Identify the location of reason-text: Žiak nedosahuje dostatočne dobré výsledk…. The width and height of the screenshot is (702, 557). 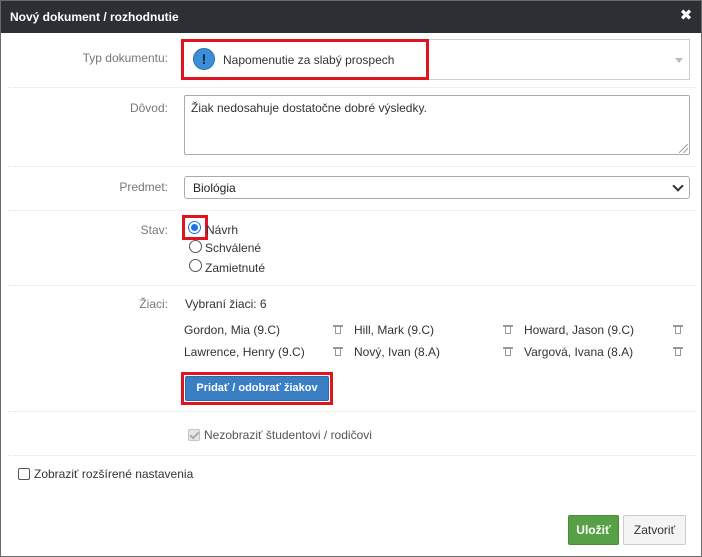
(309, 108).